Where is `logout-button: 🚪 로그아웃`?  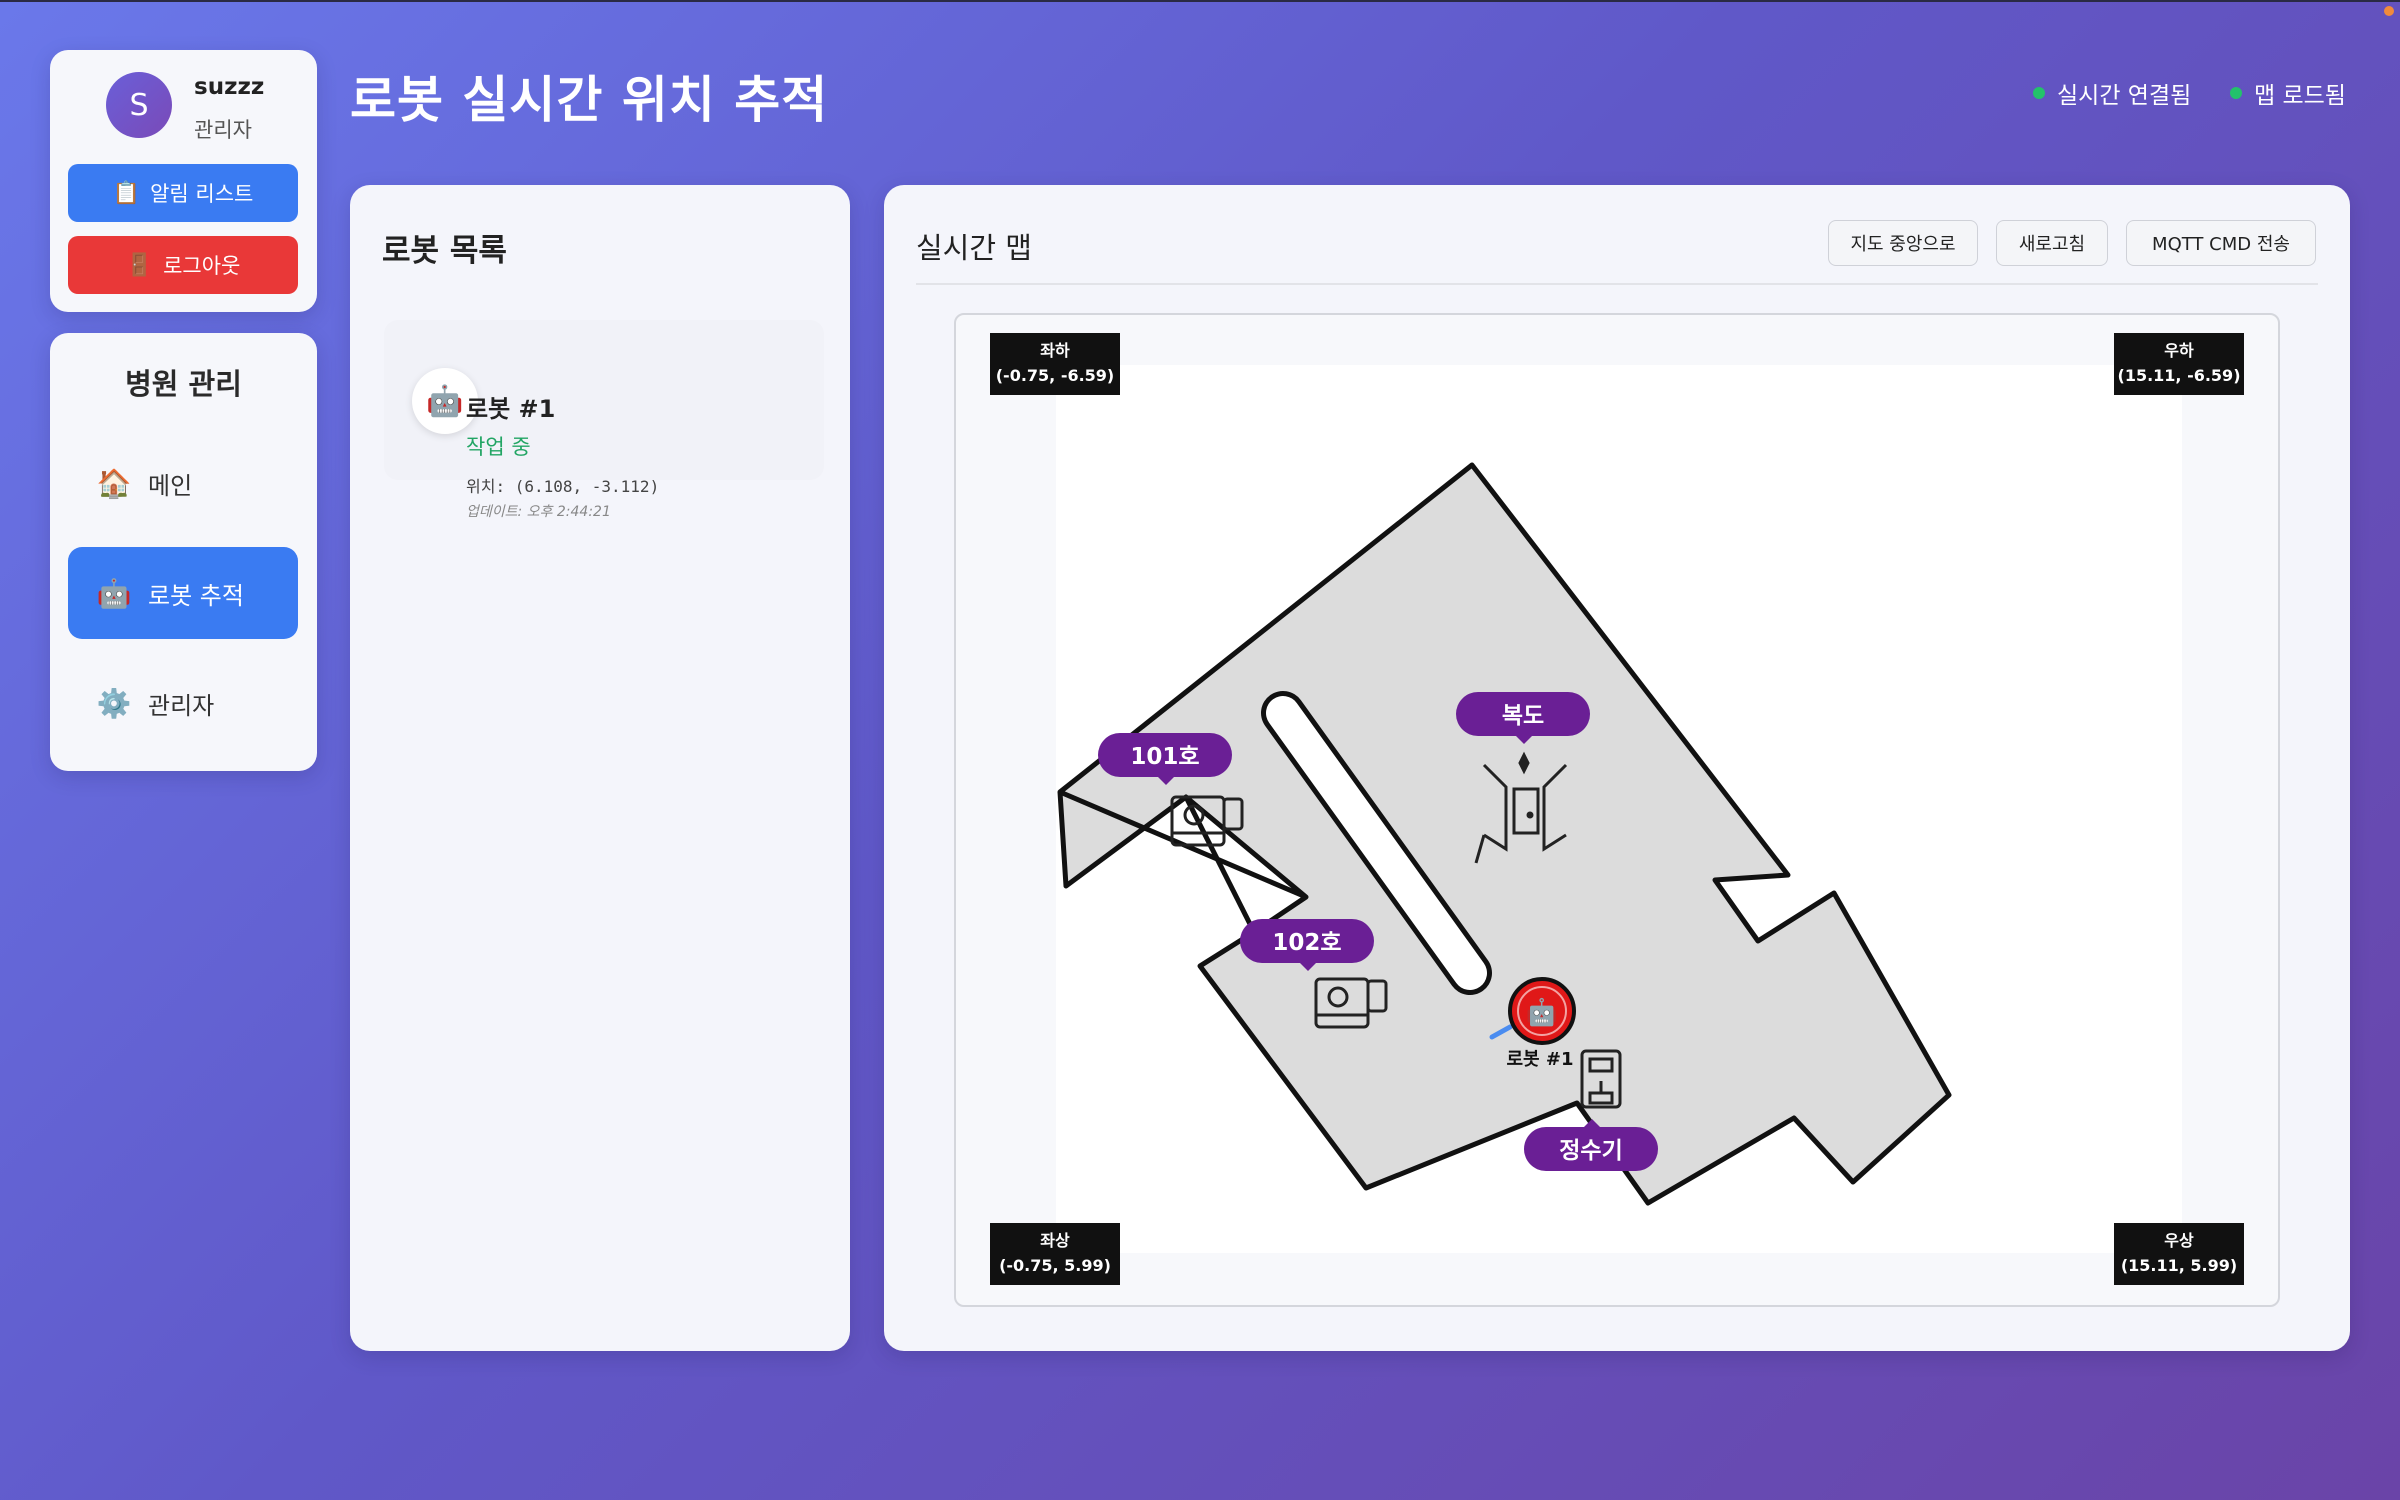 logout-button: 🚪 로그아웃 is located at coordinates (183, 265).